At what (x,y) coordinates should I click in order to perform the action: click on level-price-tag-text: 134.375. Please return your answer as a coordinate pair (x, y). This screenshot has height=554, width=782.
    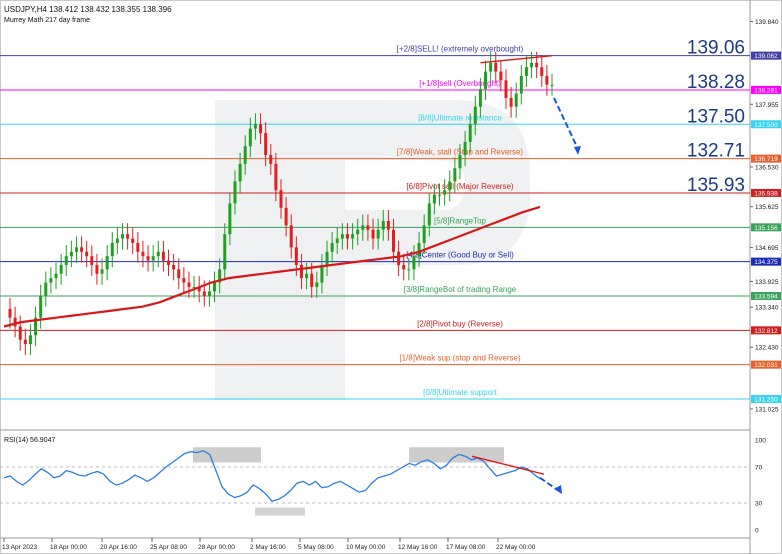
    Looking at the image, I should click on (766, 262).